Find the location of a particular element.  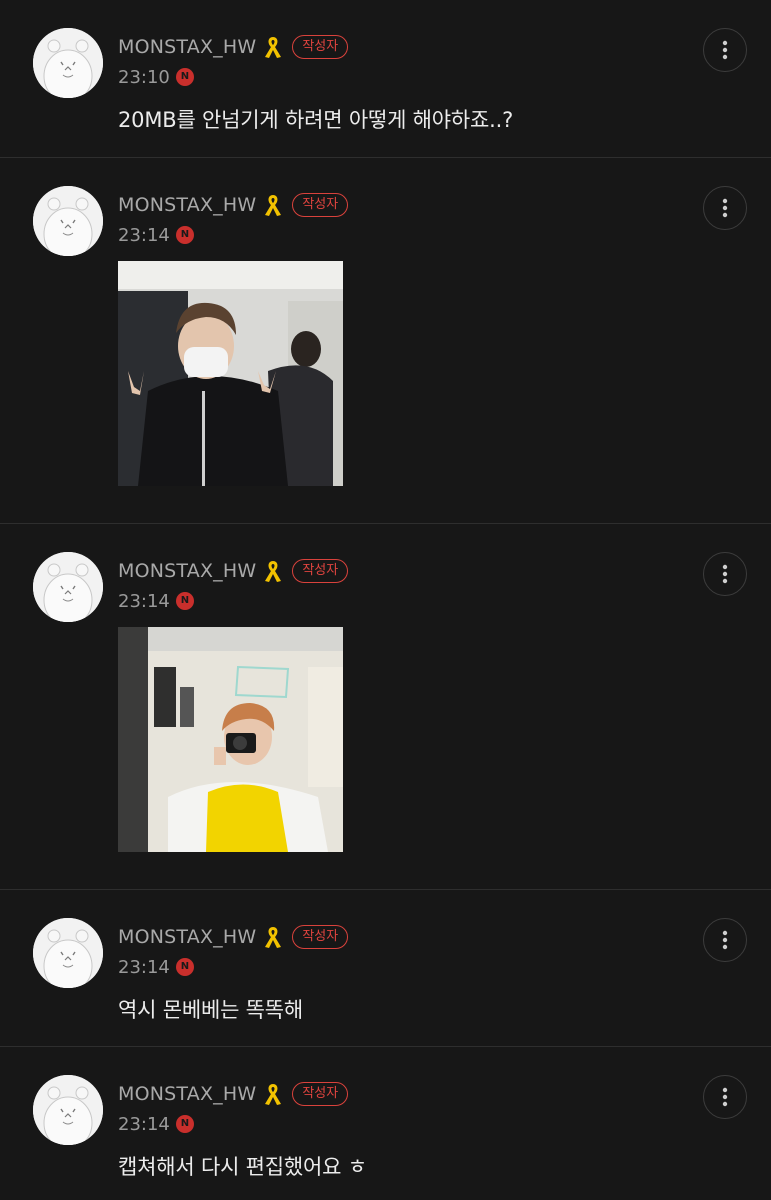

photo-two-people-peace-sign is located at coordinates (230, 373).